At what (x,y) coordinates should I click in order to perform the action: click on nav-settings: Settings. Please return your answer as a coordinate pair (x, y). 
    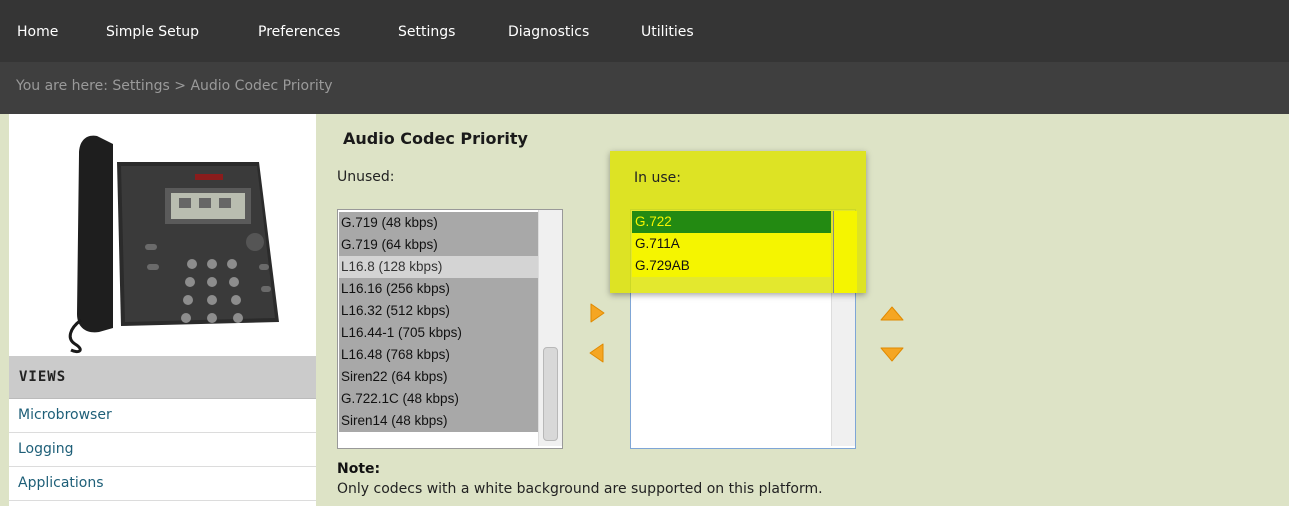
    Looking at the image, I should click on (426, 32).